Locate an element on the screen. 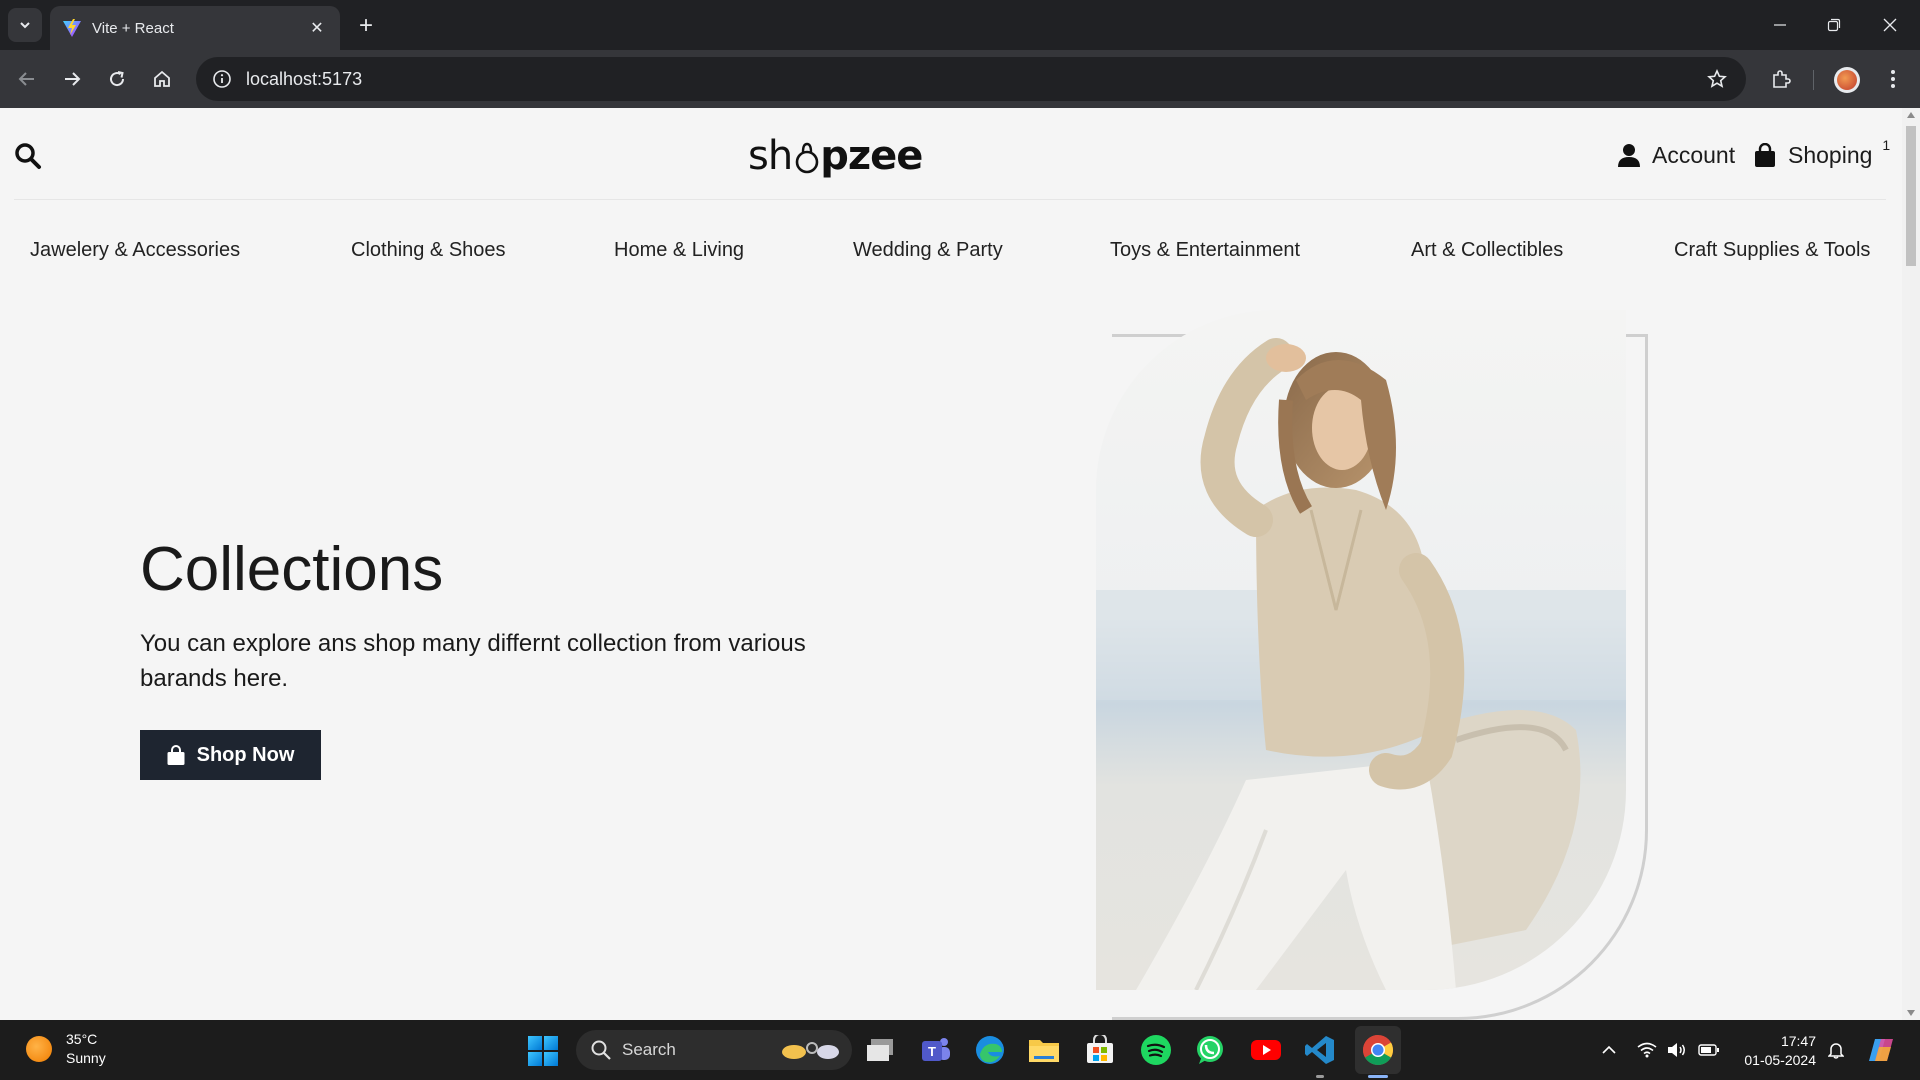 This screenshot has height=1080, width=1920. browser-tab: Vite + React ✕ is located at coordinates (195, 28).